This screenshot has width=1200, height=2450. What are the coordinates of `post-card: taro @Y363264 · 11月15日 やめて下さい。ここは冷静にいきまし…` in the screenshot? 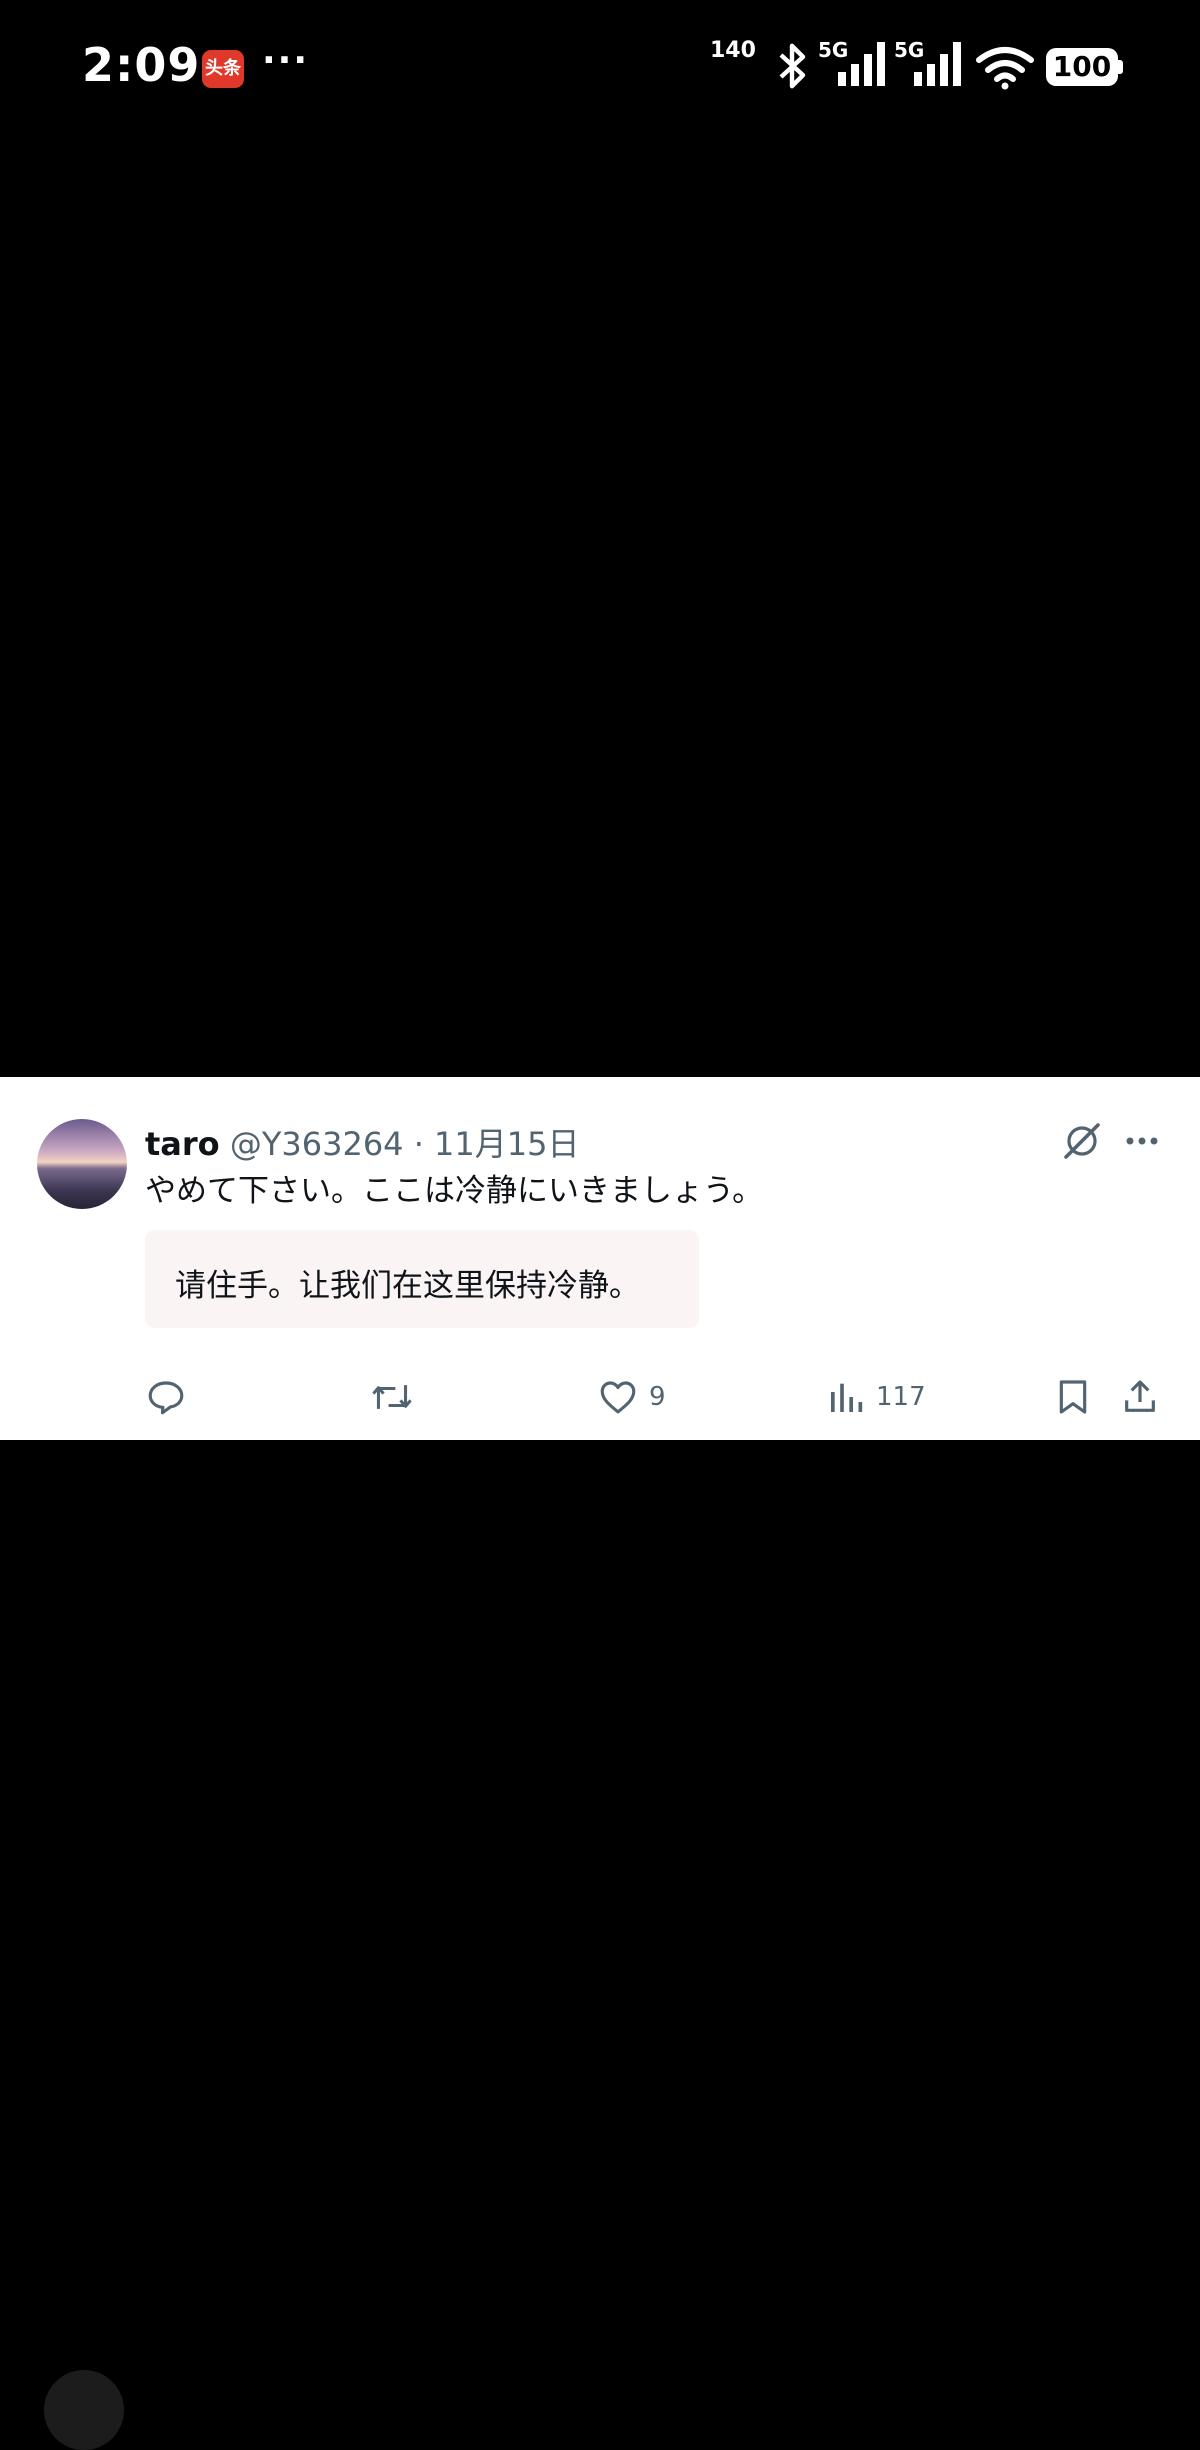 It's located at (600, 1258).